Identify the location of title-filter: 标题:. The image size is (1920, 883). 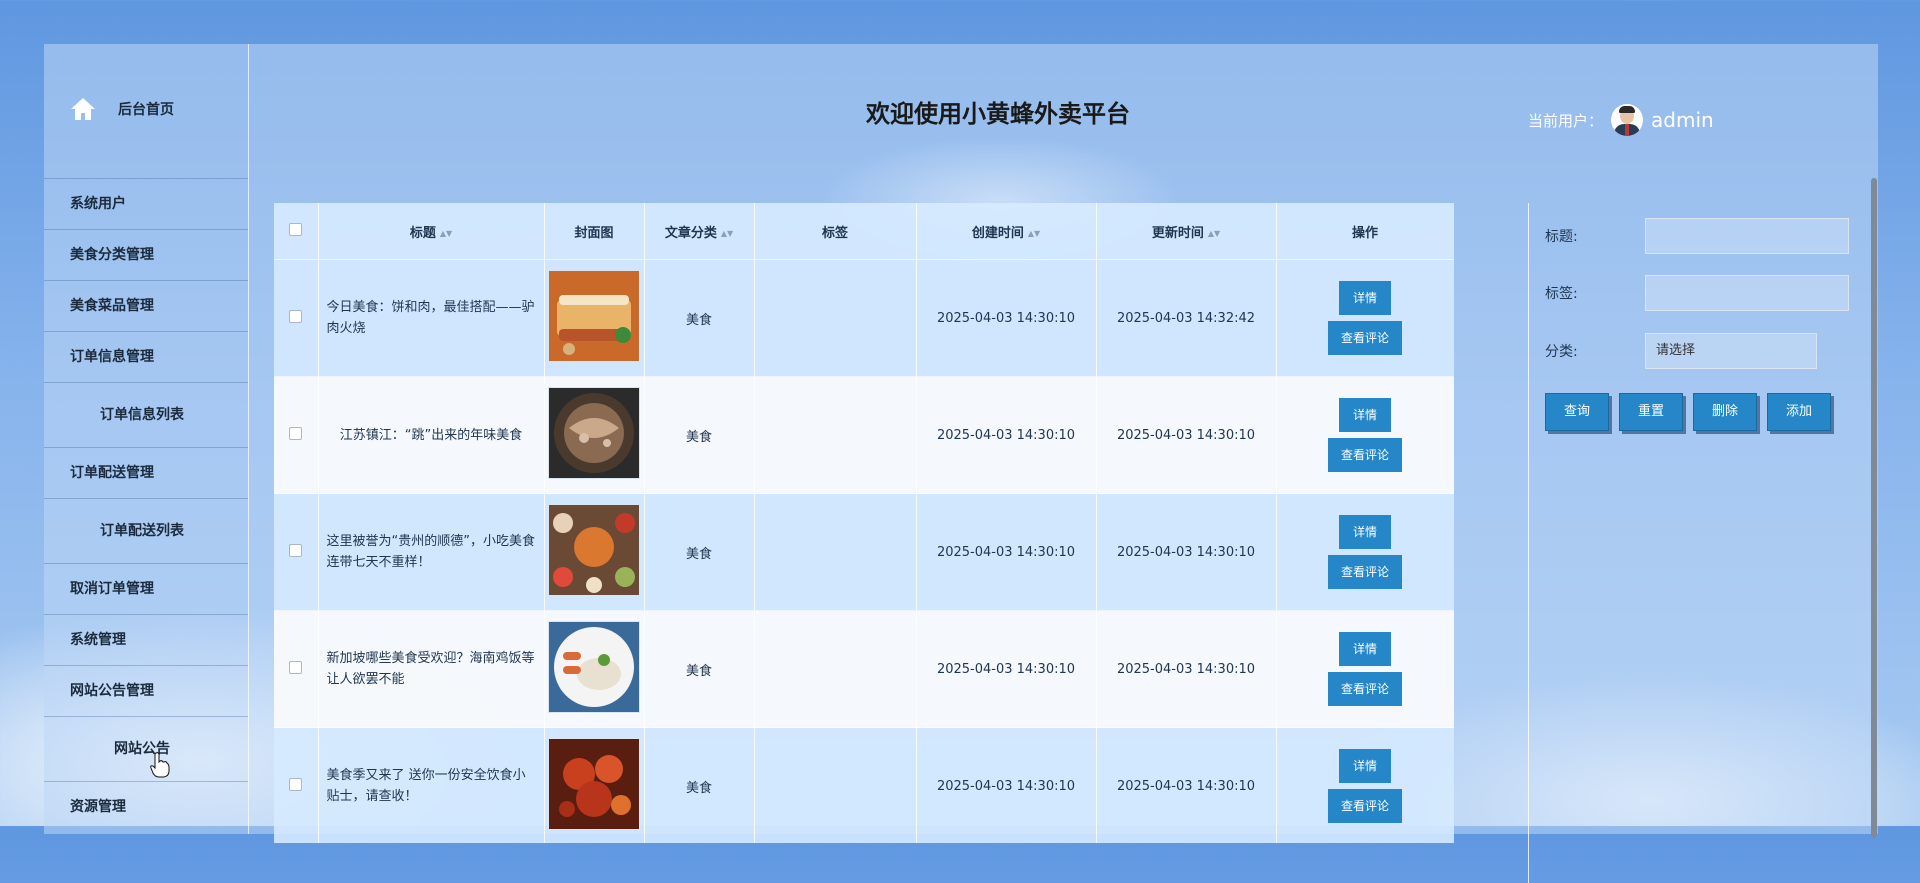
(1697, 236).